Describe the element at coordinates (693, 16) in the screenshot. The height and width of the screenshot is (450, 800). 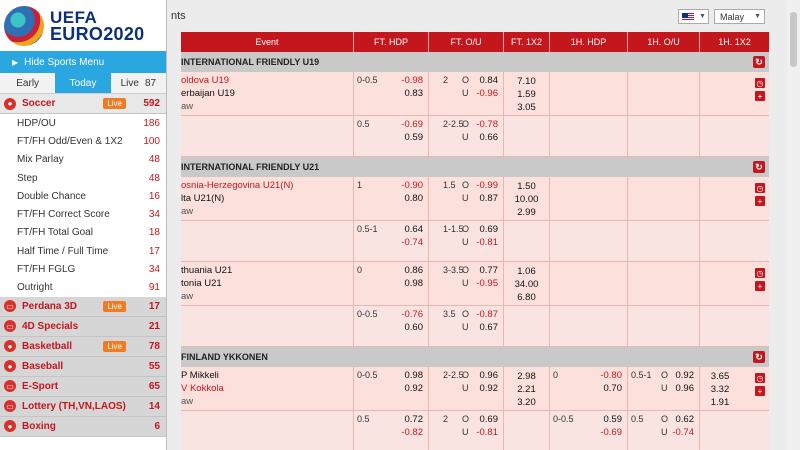
I see `odds-format-select: ▼` at that location.